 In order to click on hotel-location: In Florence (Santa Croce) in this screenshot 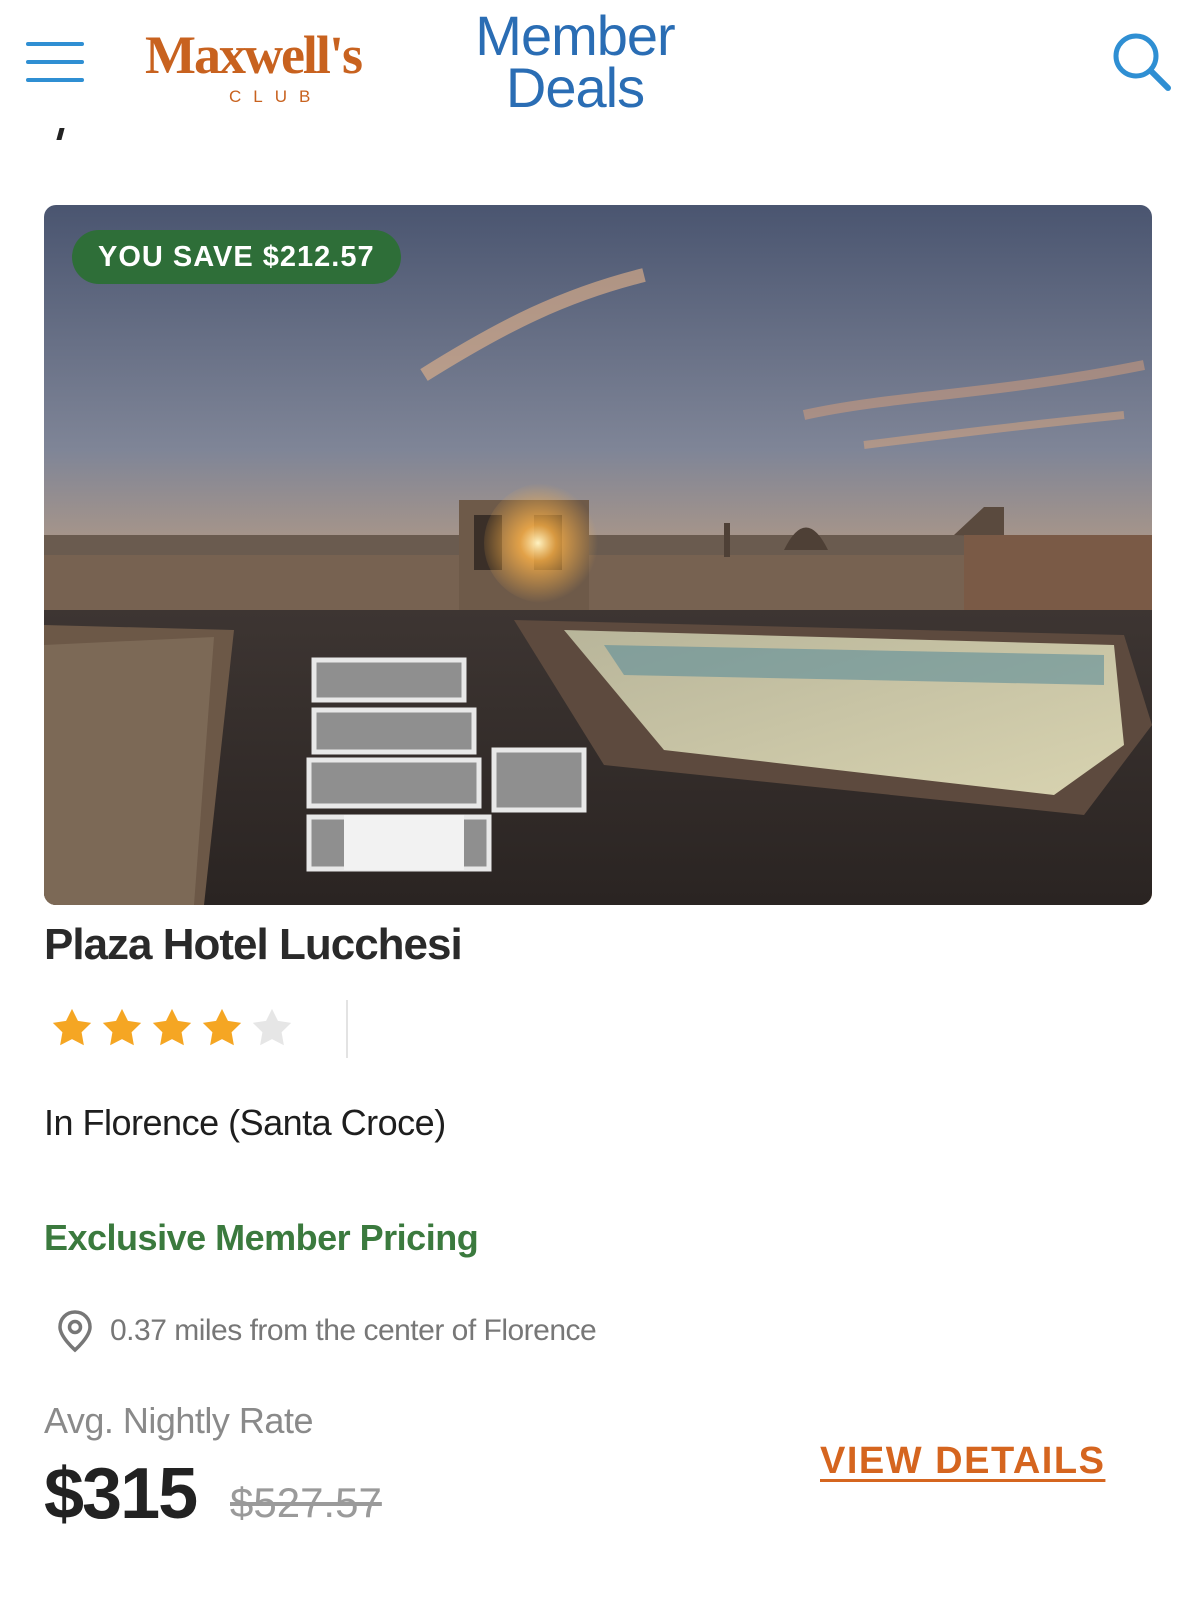, I will do `click(245, 1122)`.